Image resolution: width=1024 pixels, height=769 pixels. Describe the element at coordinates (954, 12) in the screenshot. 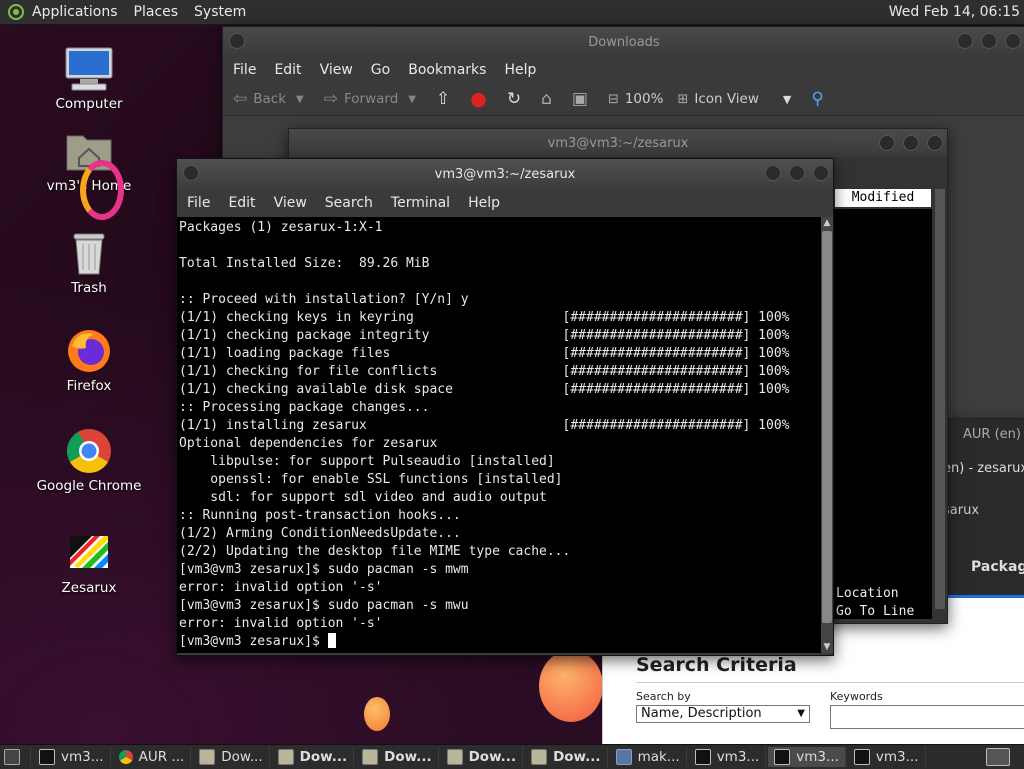

I see `clock: Wed Feb 14, 06:15` at that location.